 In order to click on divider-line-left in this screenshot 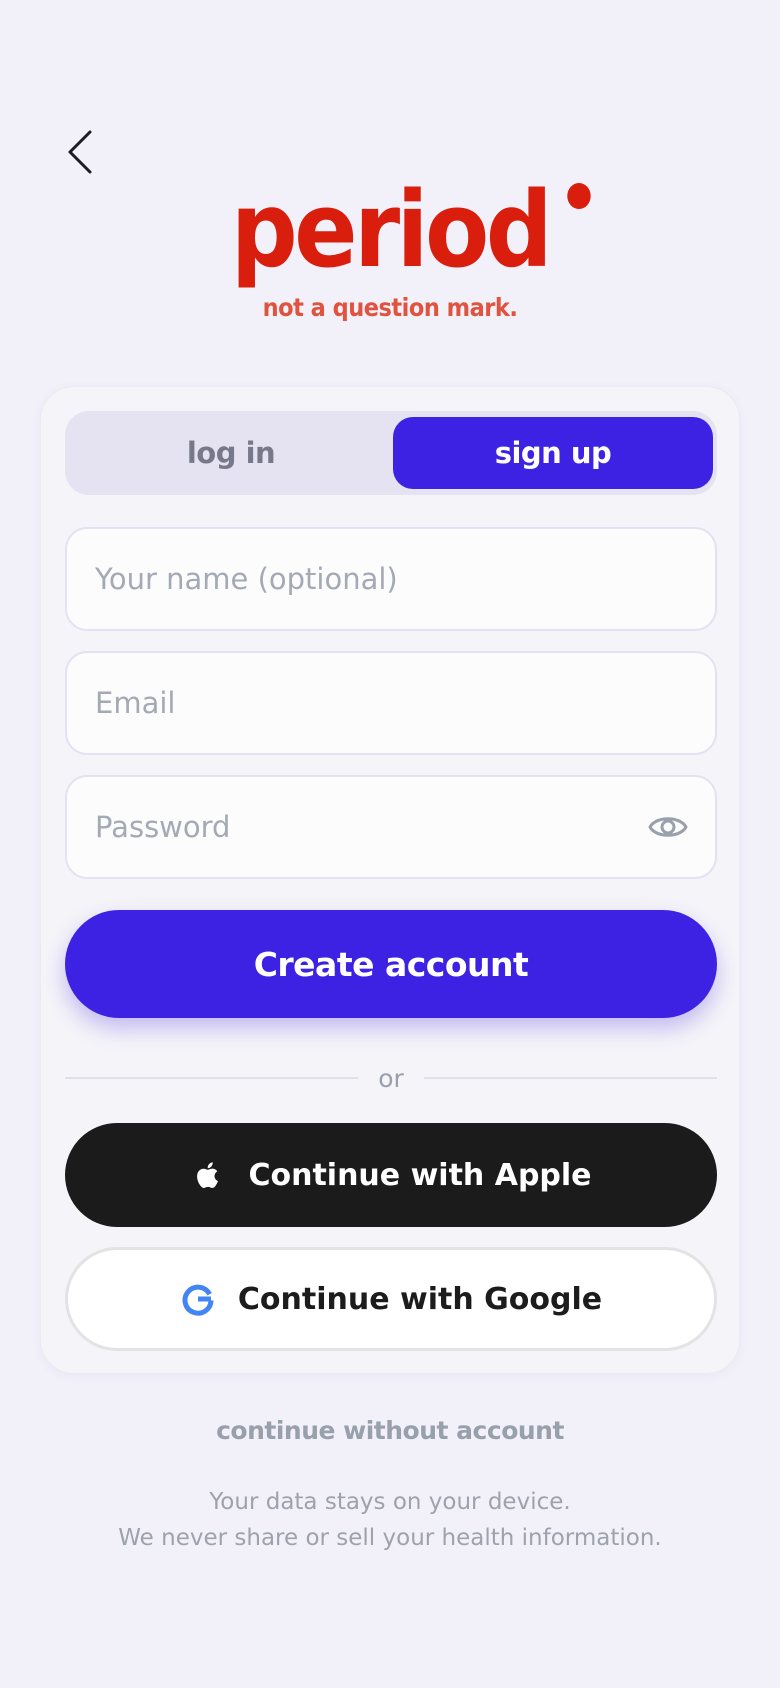, I will do `click(212, 1078)`.